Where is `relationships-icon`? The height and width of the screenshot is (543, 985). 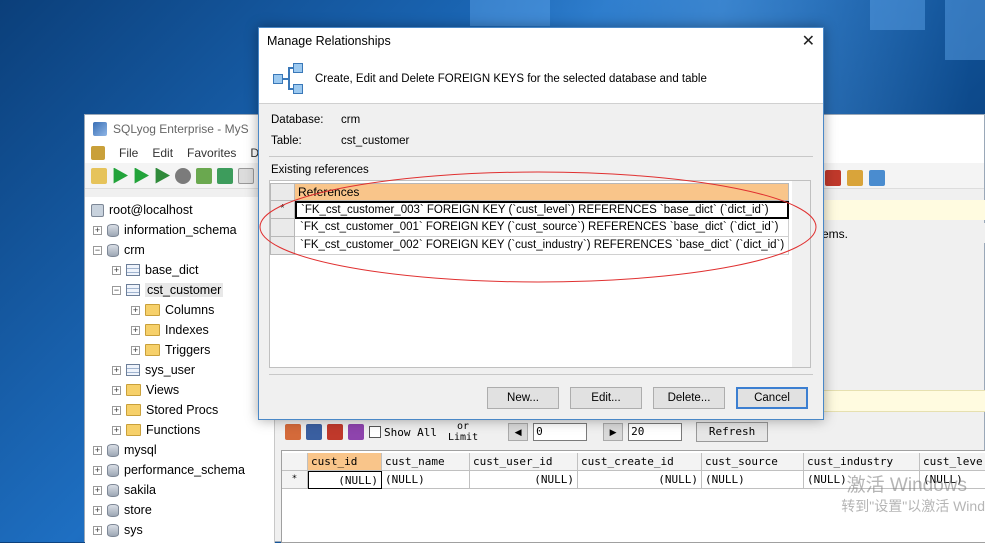 relationships-icon is located at coordinates (877, 178).